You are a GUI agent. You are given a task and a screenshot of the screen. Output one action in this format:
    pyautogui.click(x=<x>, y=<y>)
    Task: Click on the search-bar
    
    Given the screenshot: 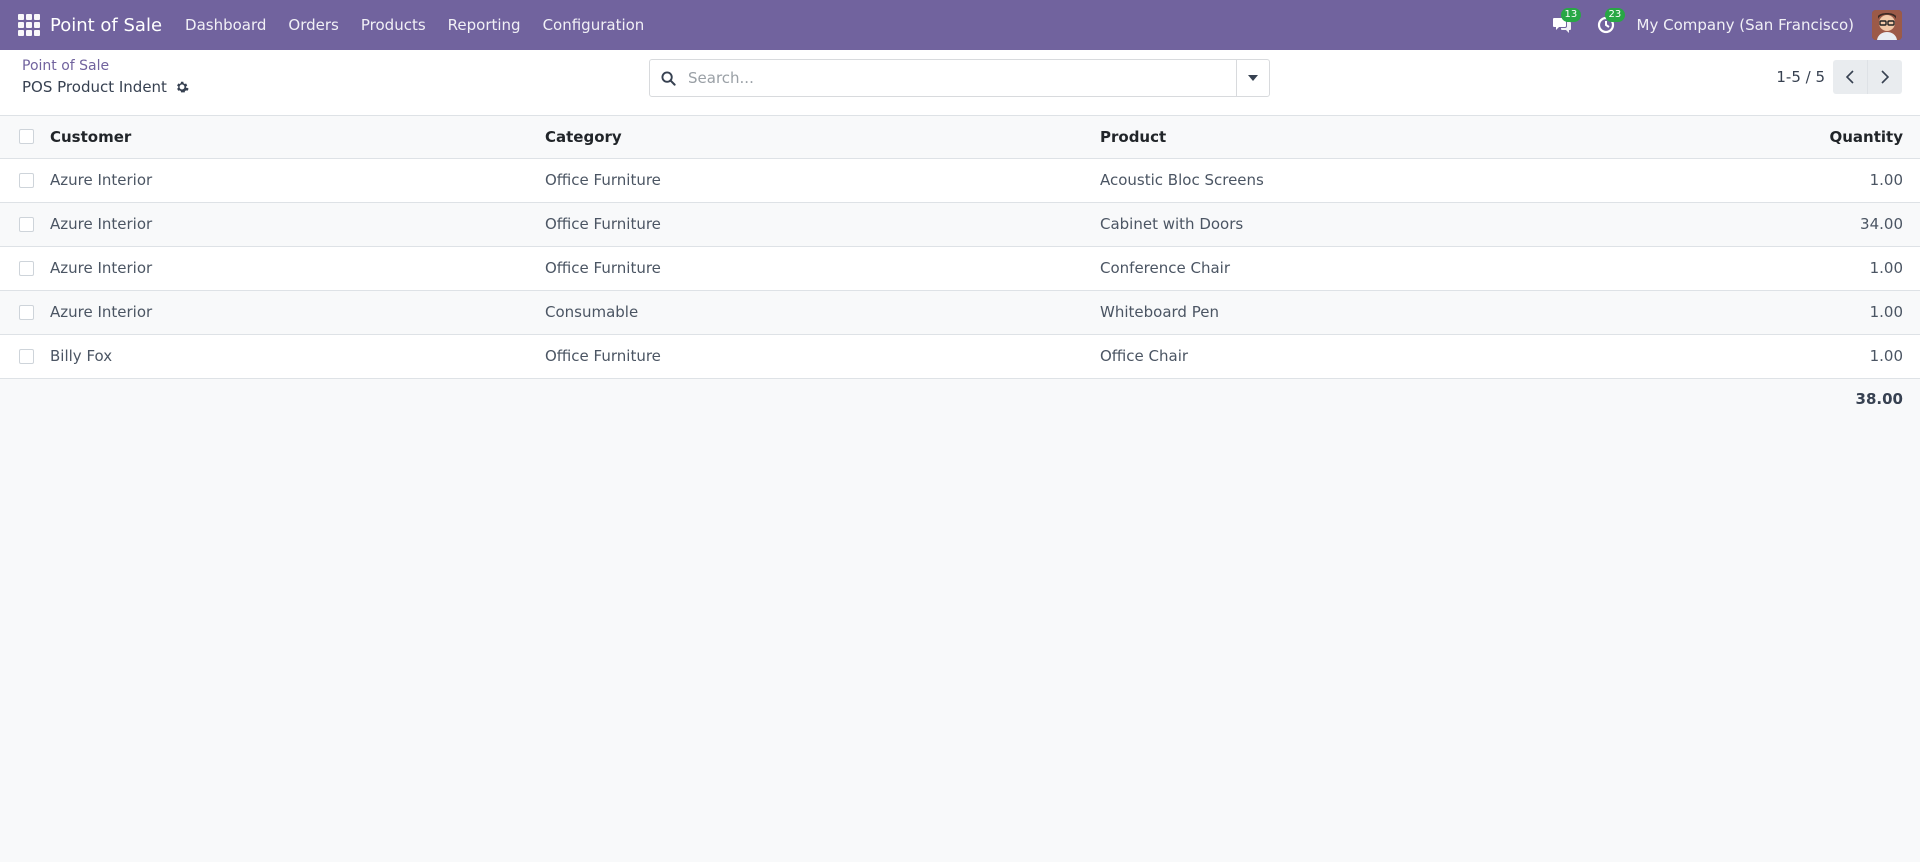 What is the action you would take?
    pyautogui.click(x=959, y=78)
    